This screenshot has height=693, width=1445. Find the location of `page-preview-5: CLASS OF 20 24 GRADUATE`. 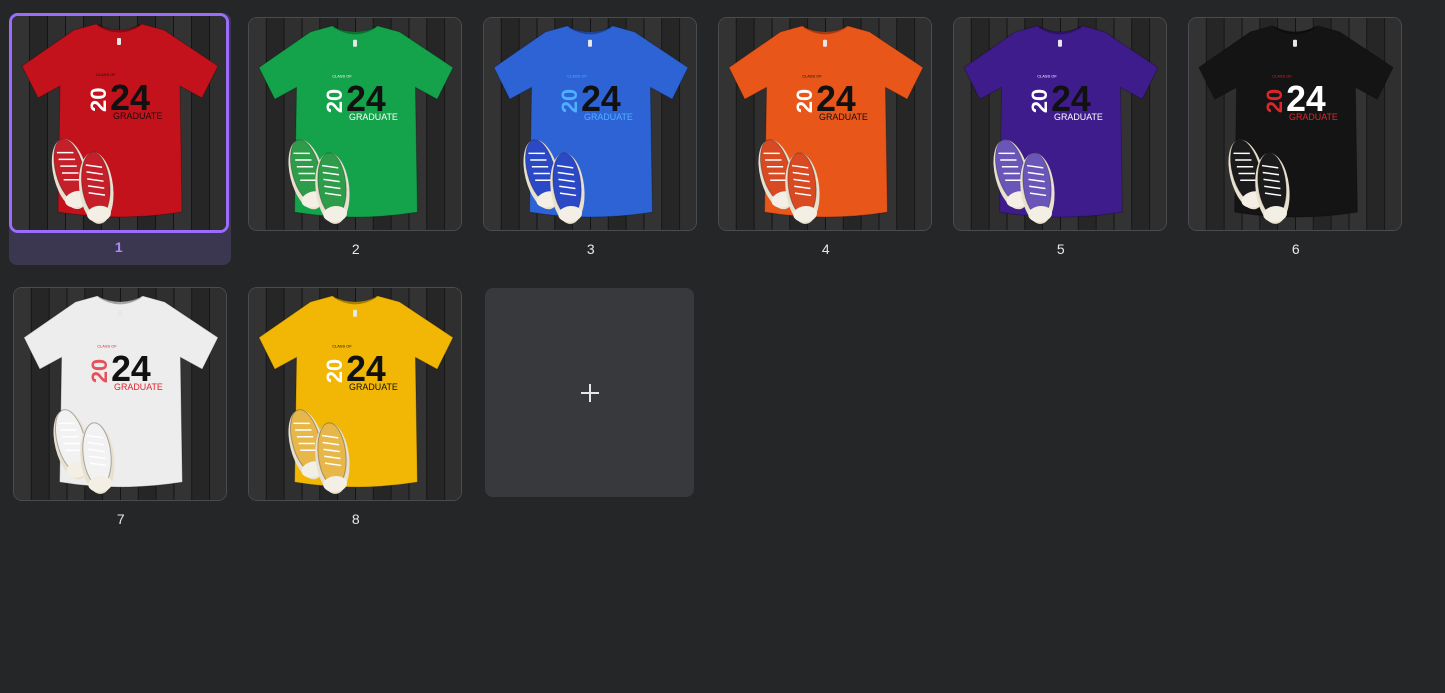

page-preview-5: CLASS OF 20 24 GRADUATE is located at coordinates (1060, 124).